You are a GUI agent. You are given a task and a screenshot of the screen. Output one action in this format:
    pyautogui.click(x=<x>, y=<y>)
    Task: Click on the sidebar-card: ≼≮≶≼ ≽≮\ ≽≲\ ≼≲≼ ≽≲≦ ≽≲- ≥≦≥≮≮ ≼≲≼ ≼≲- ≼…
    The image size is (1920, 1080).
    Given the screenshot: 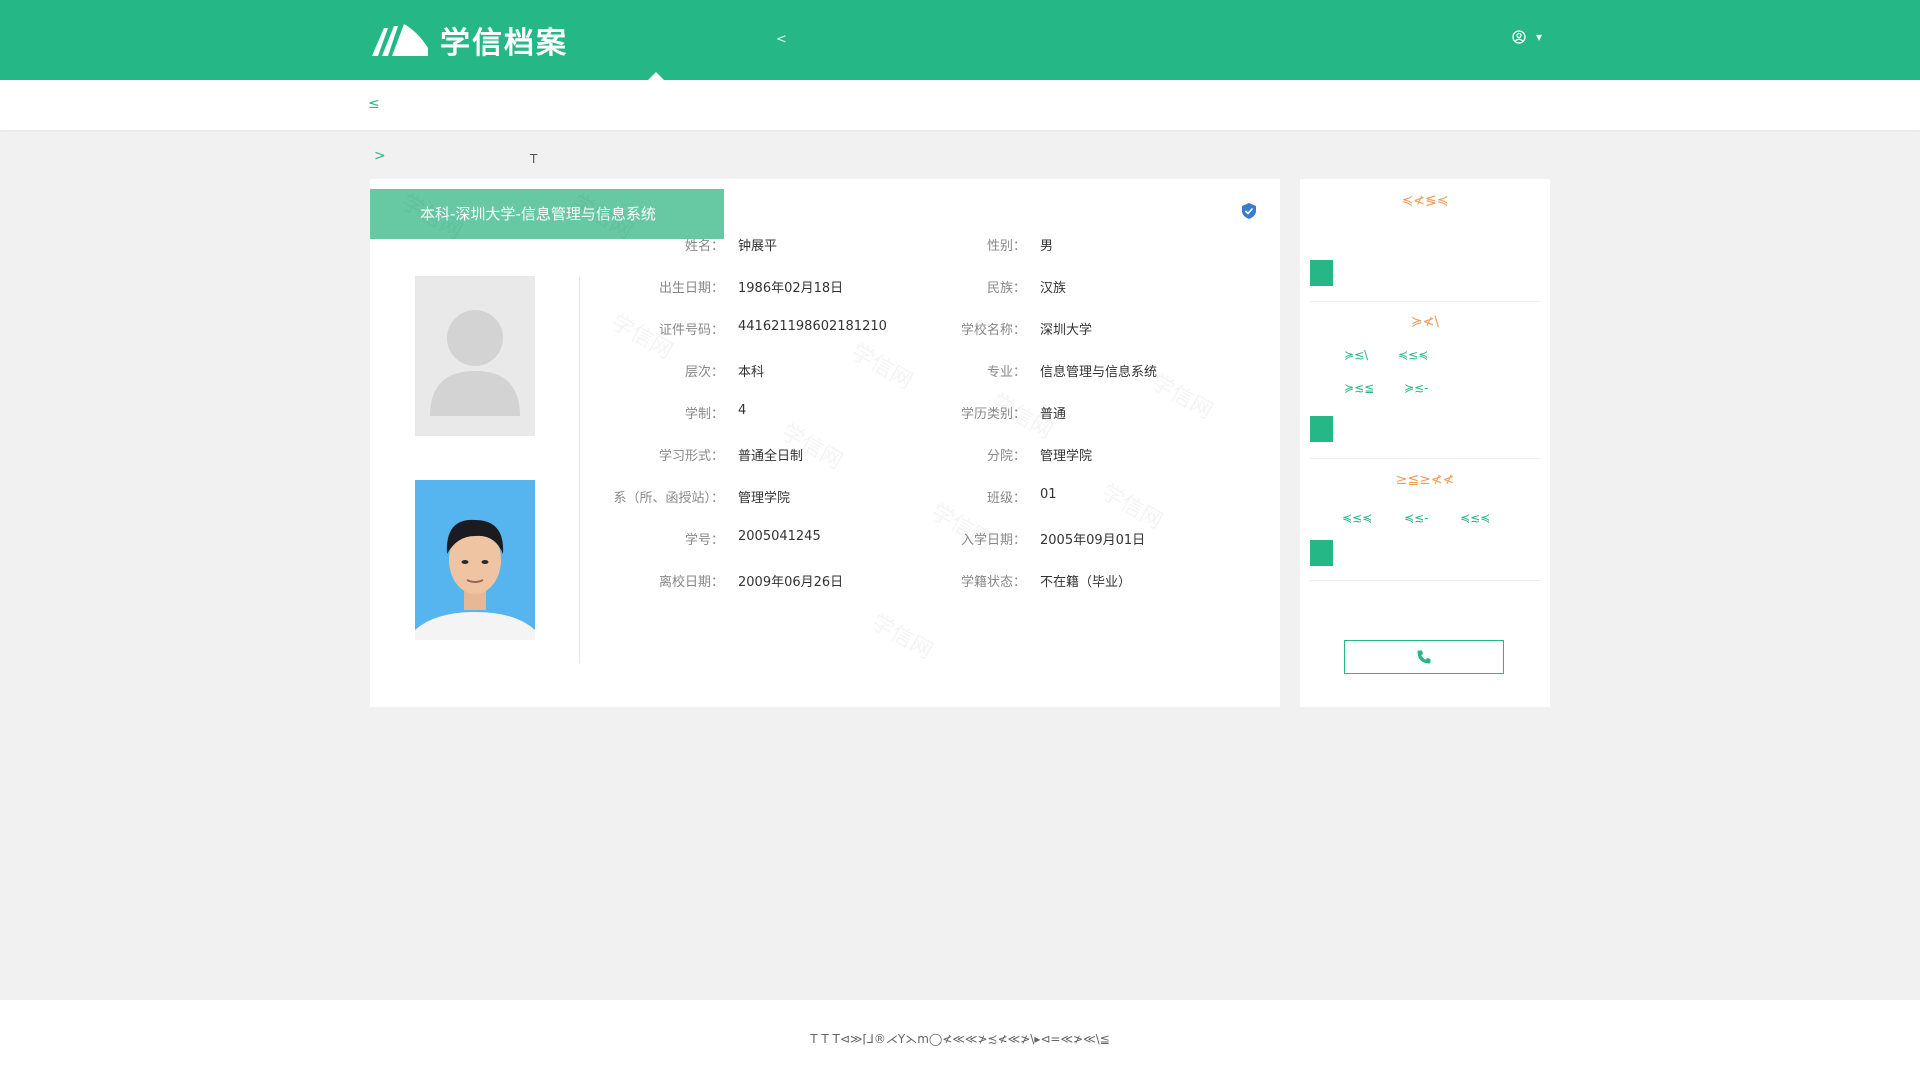 What is the action you would take?
    pyautogui.click(x=1425, y=443)
    